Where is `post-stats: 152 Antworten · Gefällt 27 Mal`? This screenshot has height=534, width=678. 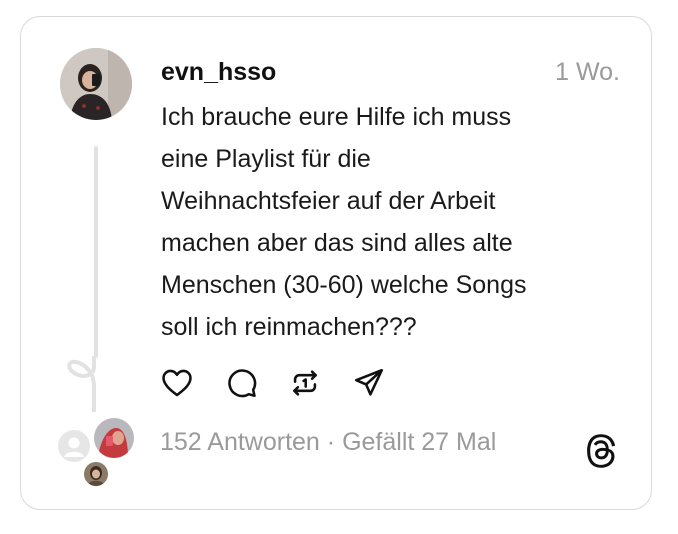
post-stats: 152 Antworten · Gefällt 27 Mal is located at coordinates (328, 442).